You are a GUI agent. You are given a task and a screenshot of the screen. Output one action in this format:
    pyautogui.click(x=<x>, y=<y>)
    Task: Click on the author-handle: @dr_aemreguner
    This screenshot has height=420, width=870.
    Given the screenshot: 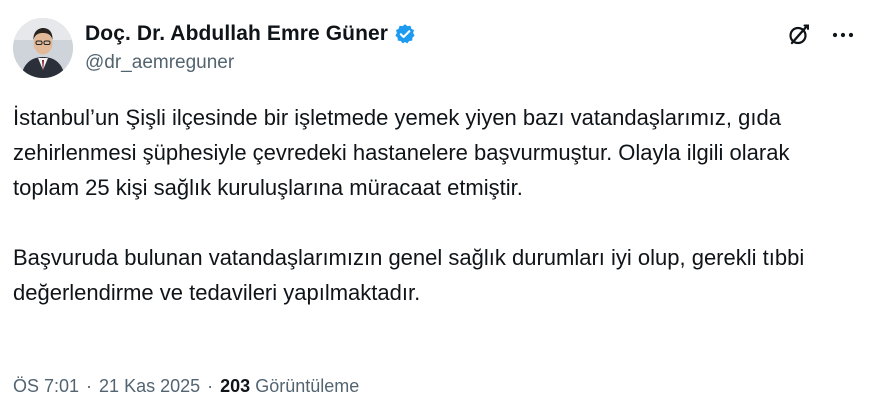 What is the action you would take?
    pyautogui.click(x=159, y=63)
    